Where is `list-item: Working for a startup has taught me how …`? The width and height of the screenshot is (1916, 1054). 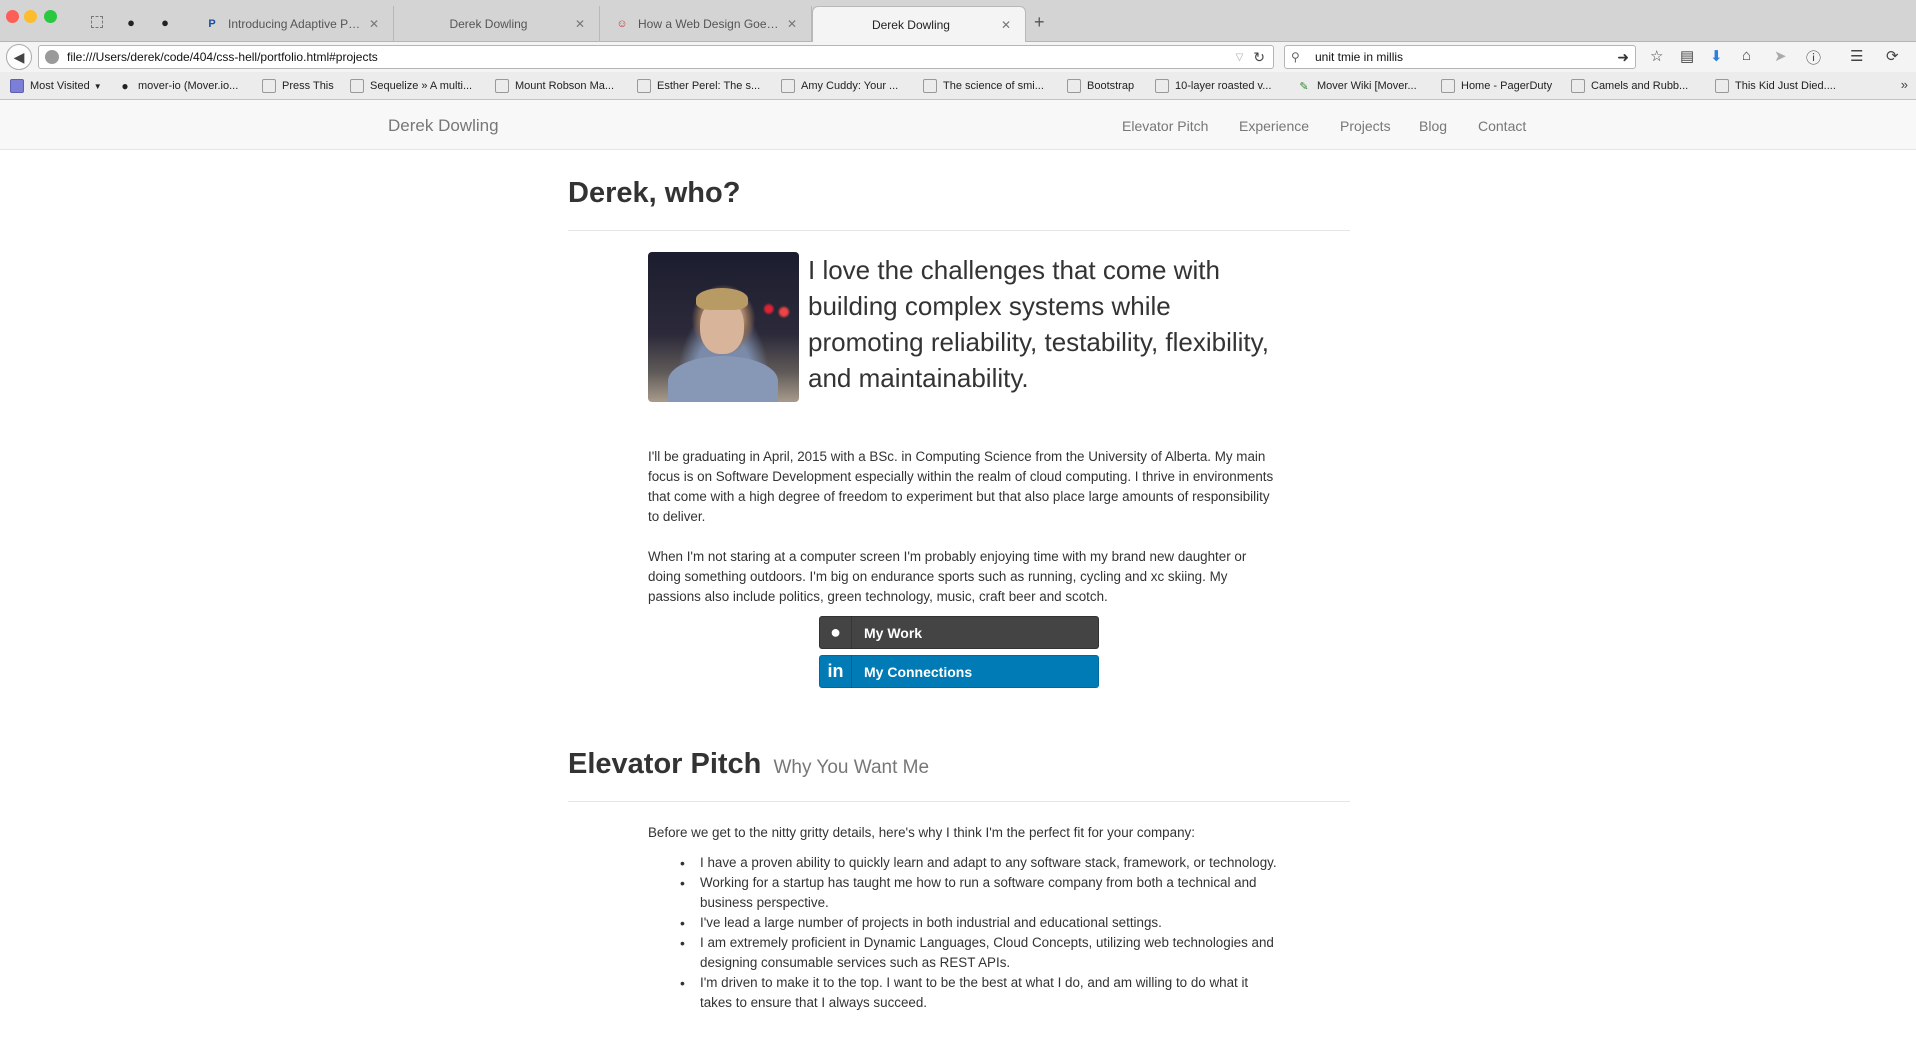
list-item: Working for a startup has taught me how … is located at coordinates (979, 893).